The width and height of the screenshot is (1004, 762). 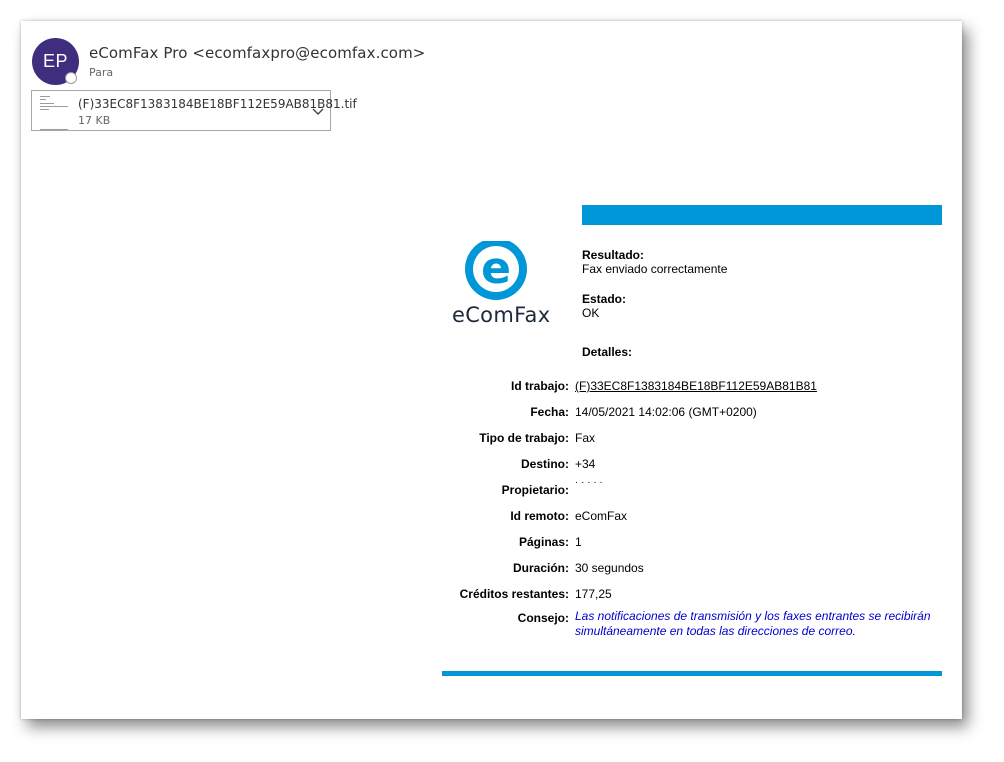 What do you see at coordinates (609, 568) in the screenshot?
I see `duration-value: 30 segundos` at bounding box center [609, 568].